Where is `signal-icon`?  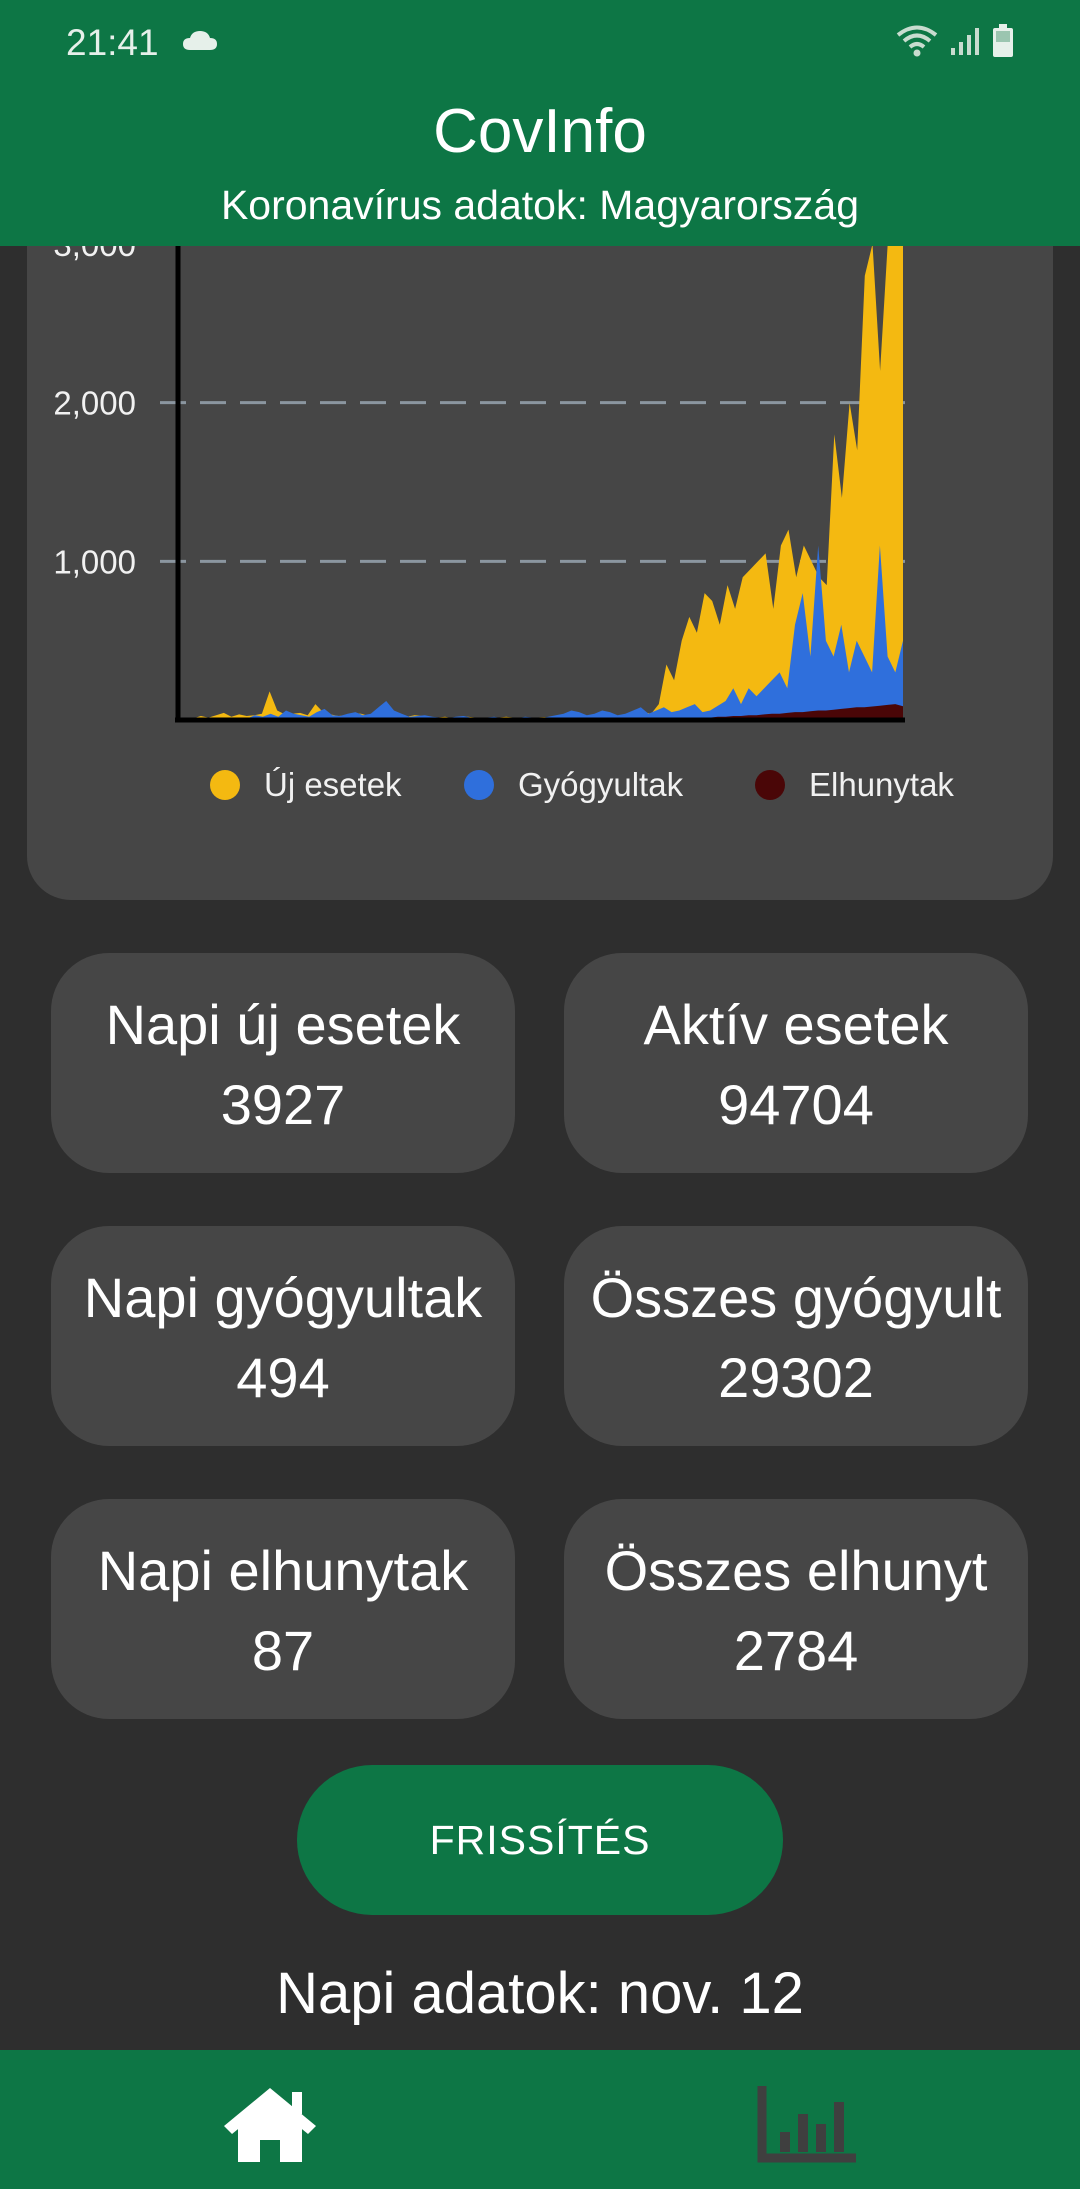
signal-icon is located at coordinates (965, 43).